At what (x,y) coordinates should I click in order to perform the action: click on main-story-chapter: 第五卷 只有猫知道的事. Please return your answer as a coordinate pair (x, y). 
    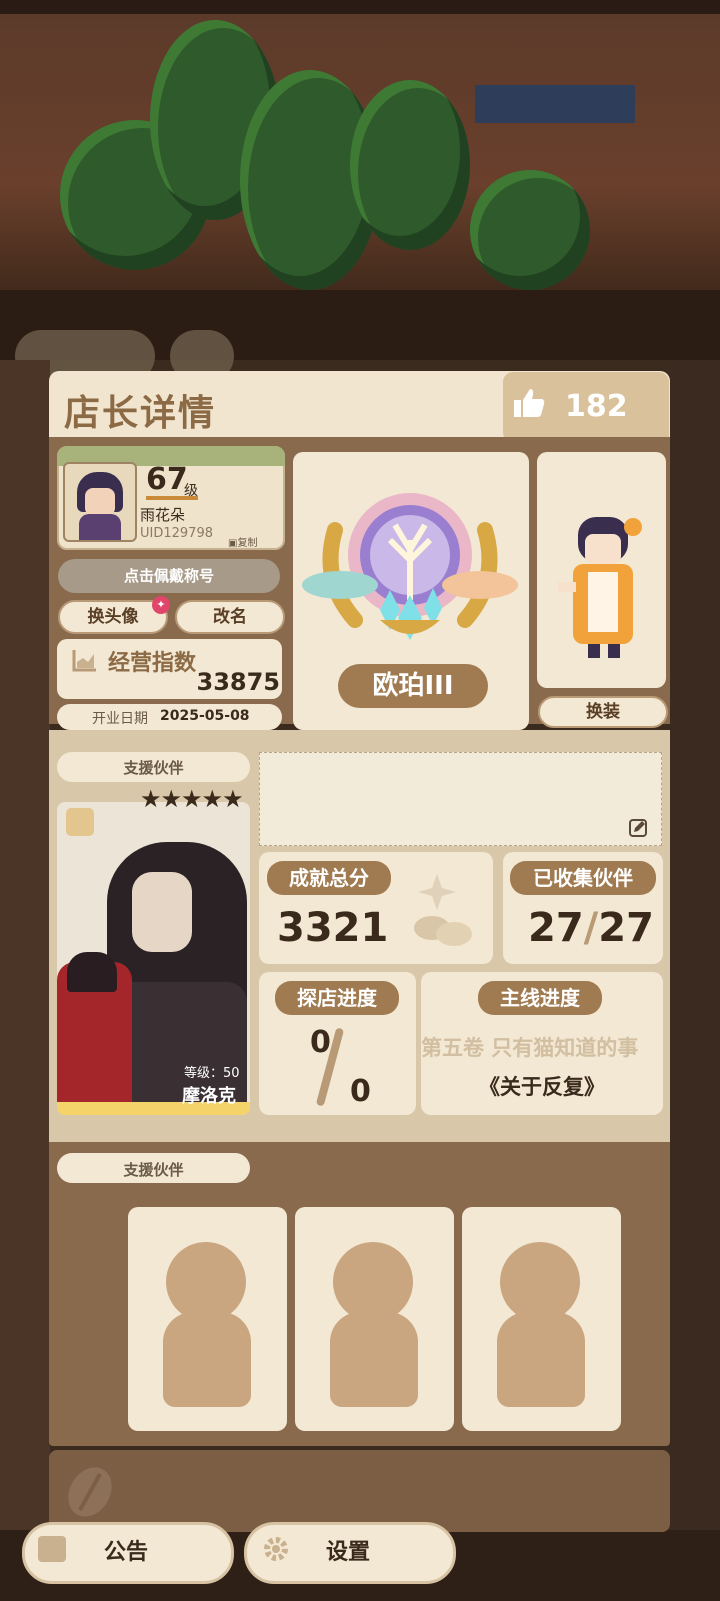
    Looking at the image, I should click on (530, 1048).